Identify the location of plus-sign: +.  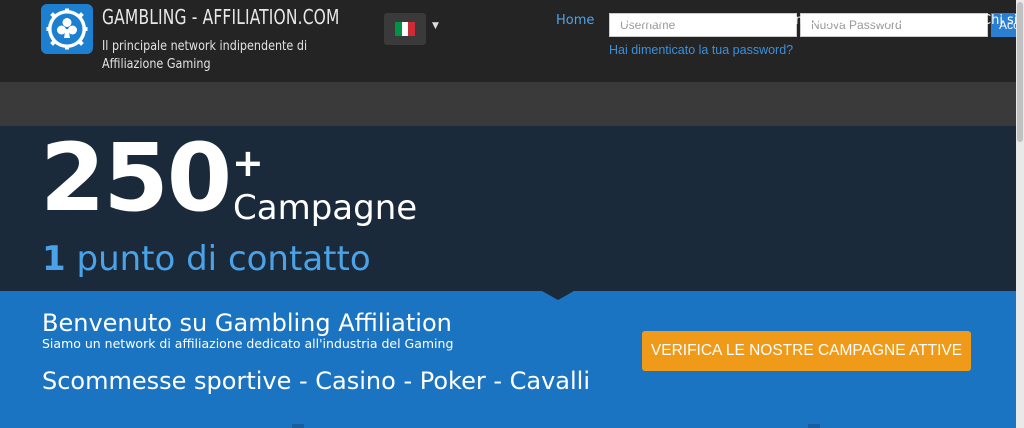
(248, 163).